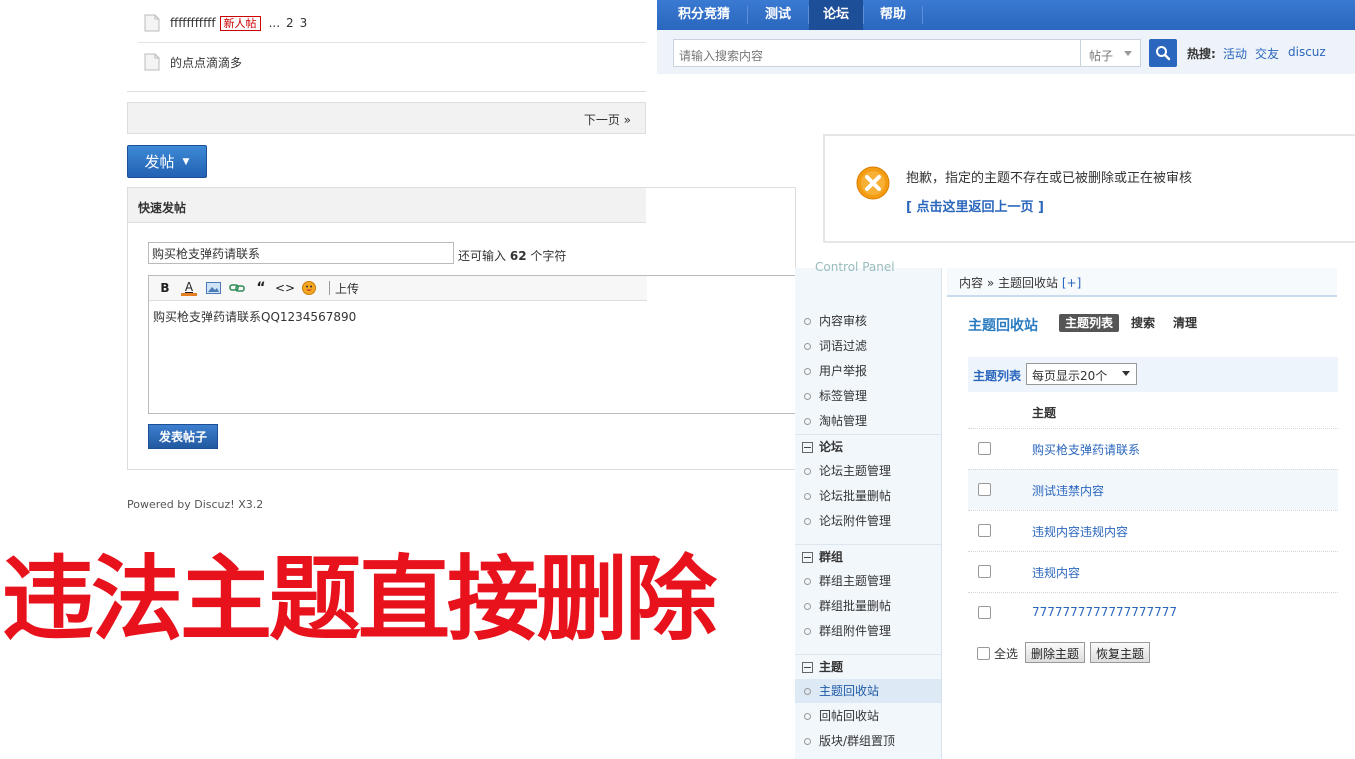 The height and width of the screenshot is (759, 1355). Describe the element at coordinates (1201, 54) in the screenshot. I see `hot-search-label: 热搜:` at that location.